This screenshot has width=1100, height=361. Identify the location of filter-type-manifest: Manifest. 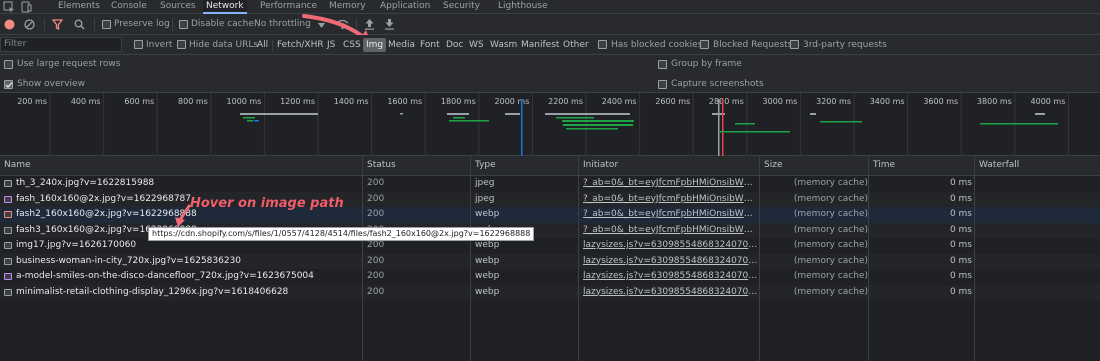
(540, 45).